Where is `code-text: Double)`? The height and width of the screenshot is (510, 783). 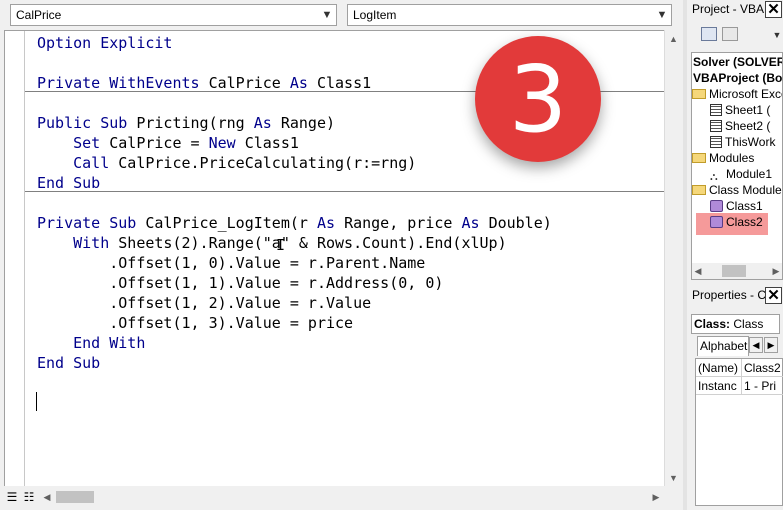
code-text: Double) is located at coordinates (520, 223).